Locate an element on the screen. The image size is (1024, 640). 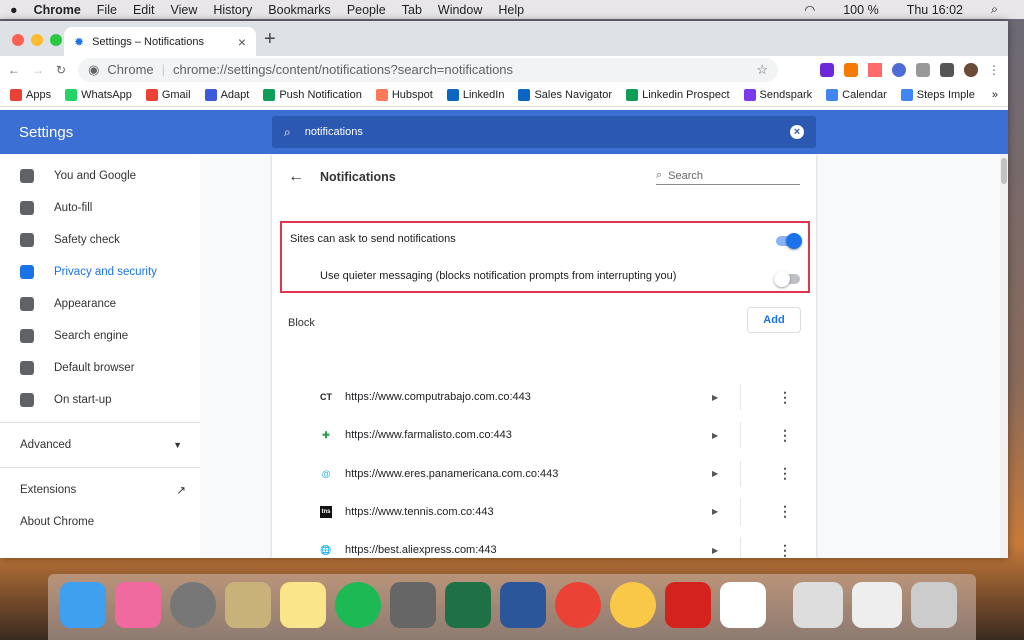
sidebar-item-privacy-and-security: Privacy and security is located at coordinates (100, 272).